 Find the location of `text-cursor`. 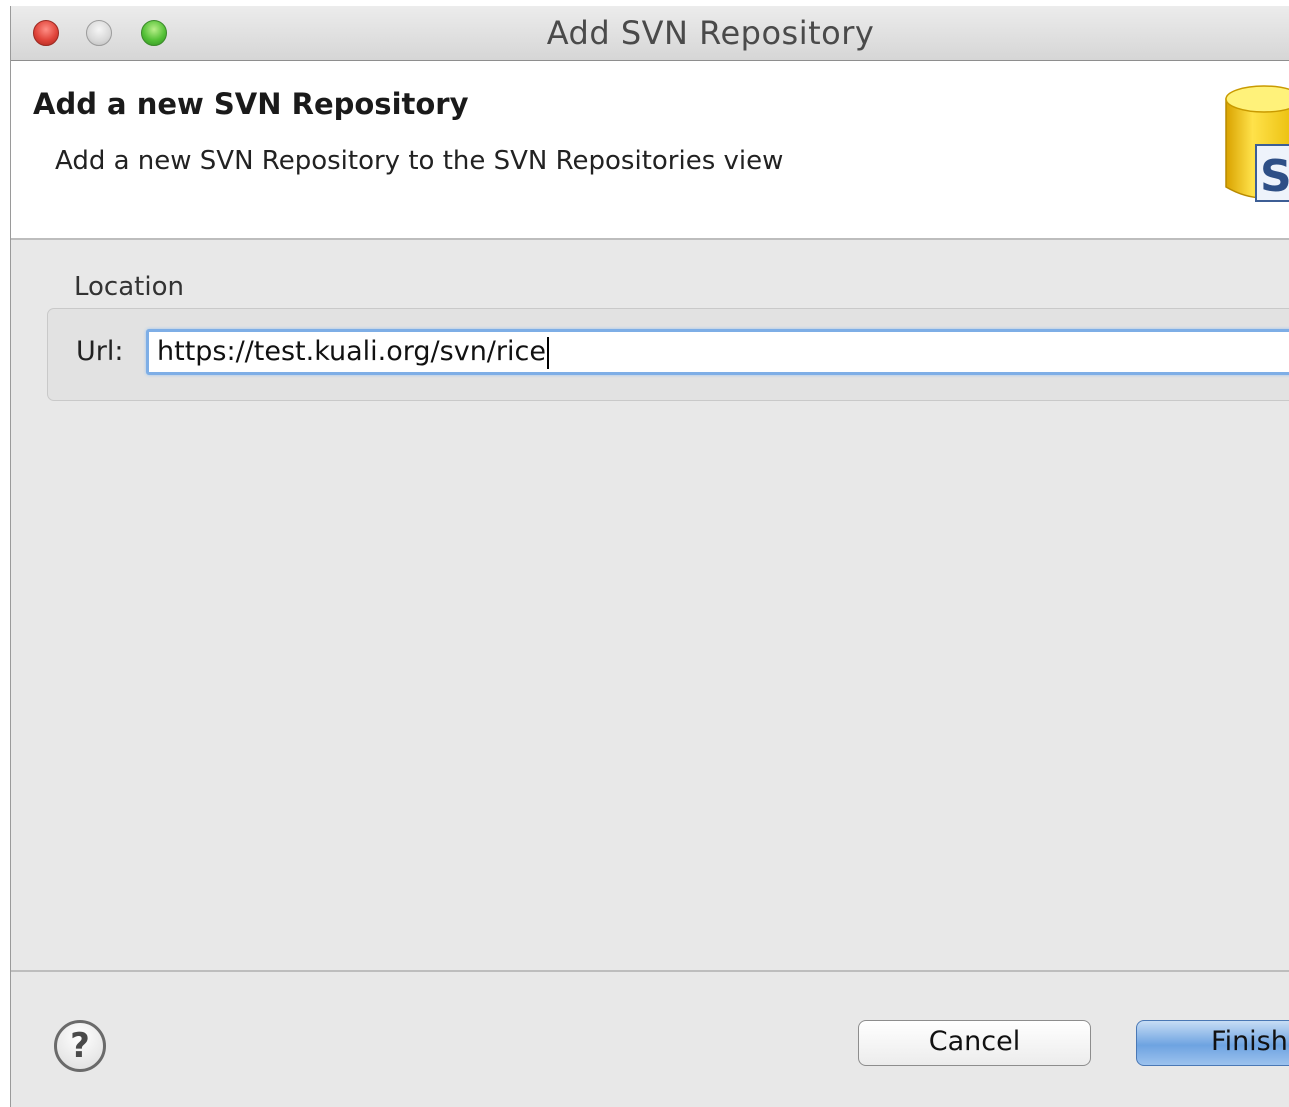

text-cursor is located at coordinates (547, 352).